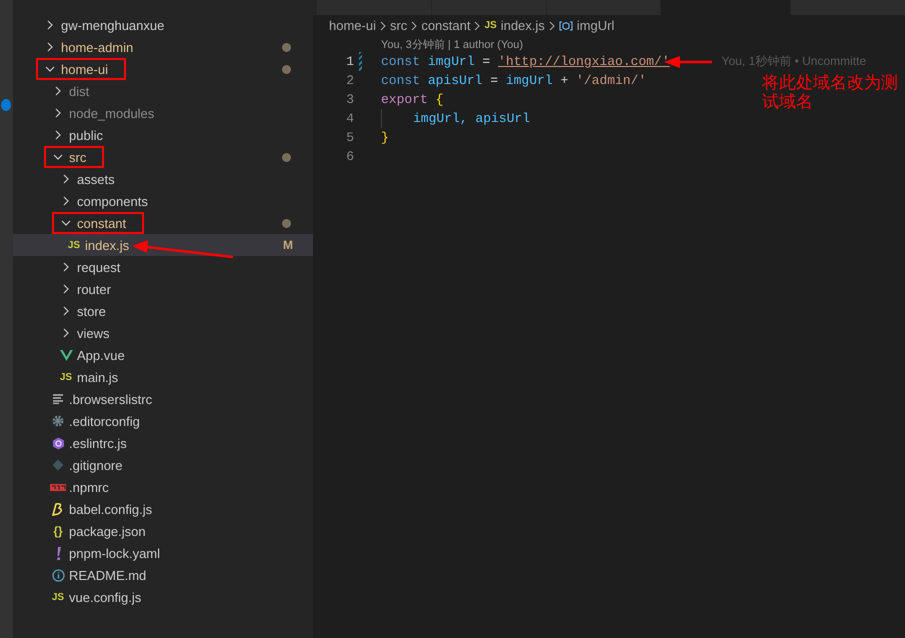  What do you see at coordinates (794, 61) in the screenshot?
I see `inline-blame: You, 1秒钟前 • Uncommitte` at bounding box center [794, 61].